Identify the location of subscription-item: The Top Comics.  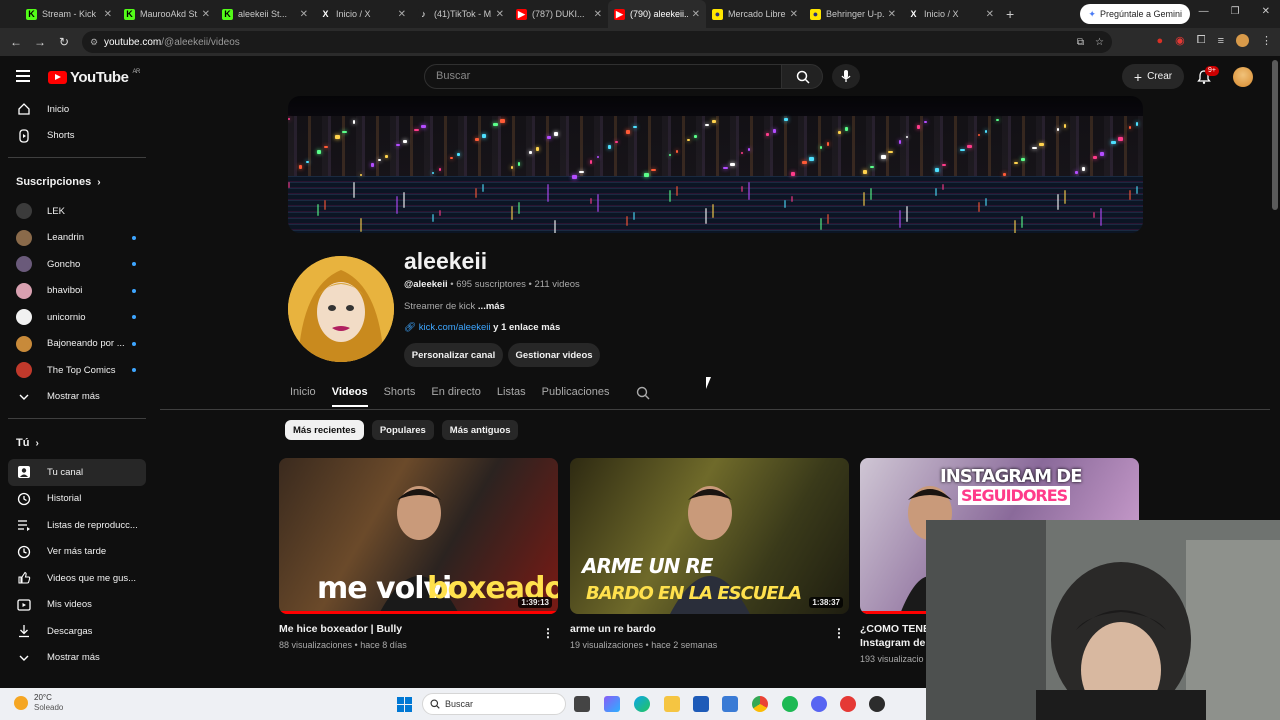
(77, 370).